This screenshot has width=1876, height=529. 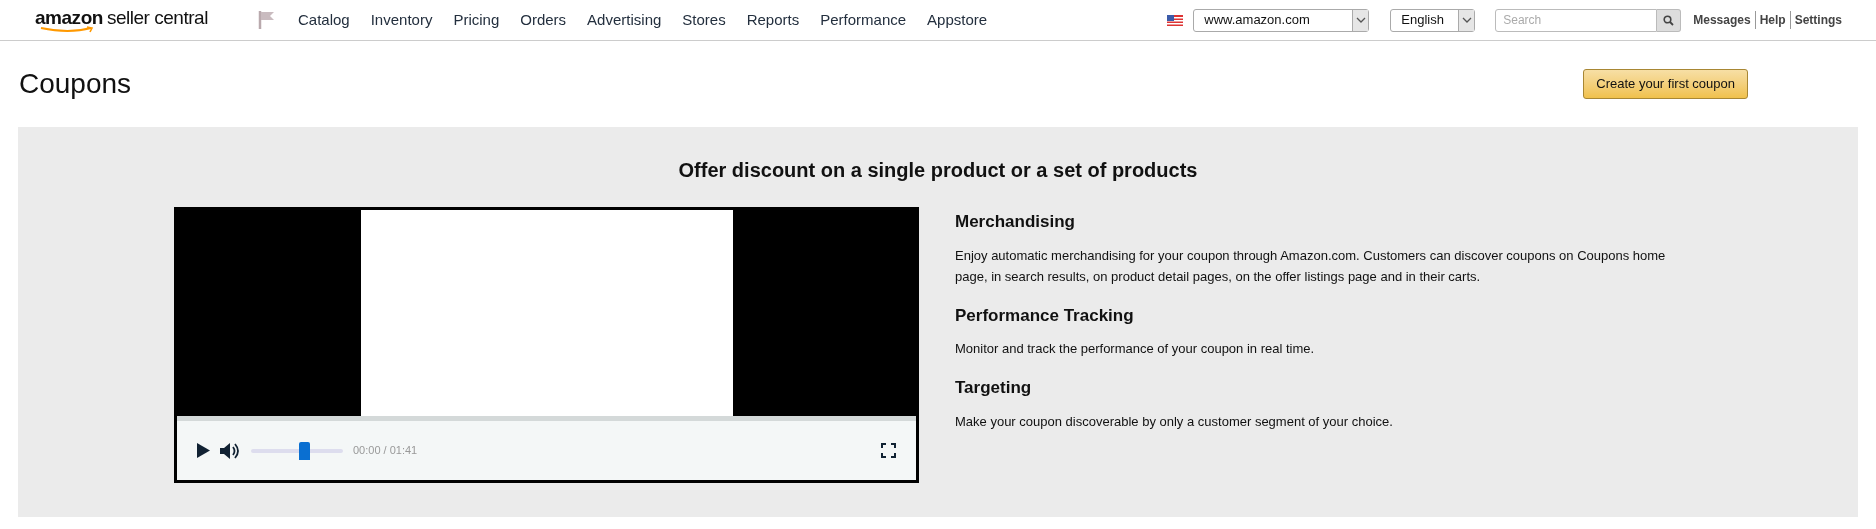 I want to click on header-link: Messages, so click(x=1722, y=20).